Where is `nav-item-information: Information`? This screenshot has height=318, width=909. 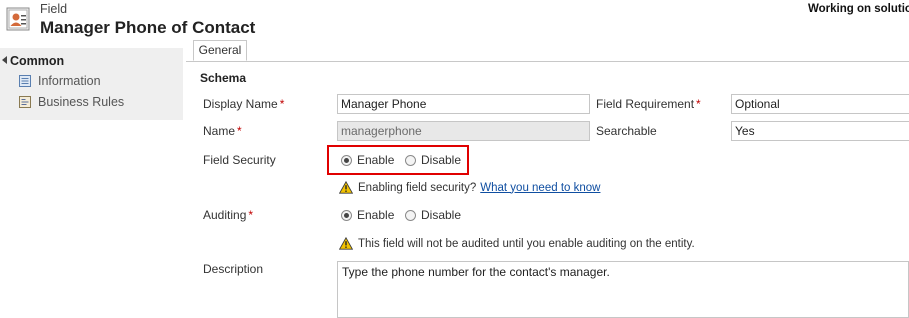 nav-item-information: Information is located at coordinates (59, 81).